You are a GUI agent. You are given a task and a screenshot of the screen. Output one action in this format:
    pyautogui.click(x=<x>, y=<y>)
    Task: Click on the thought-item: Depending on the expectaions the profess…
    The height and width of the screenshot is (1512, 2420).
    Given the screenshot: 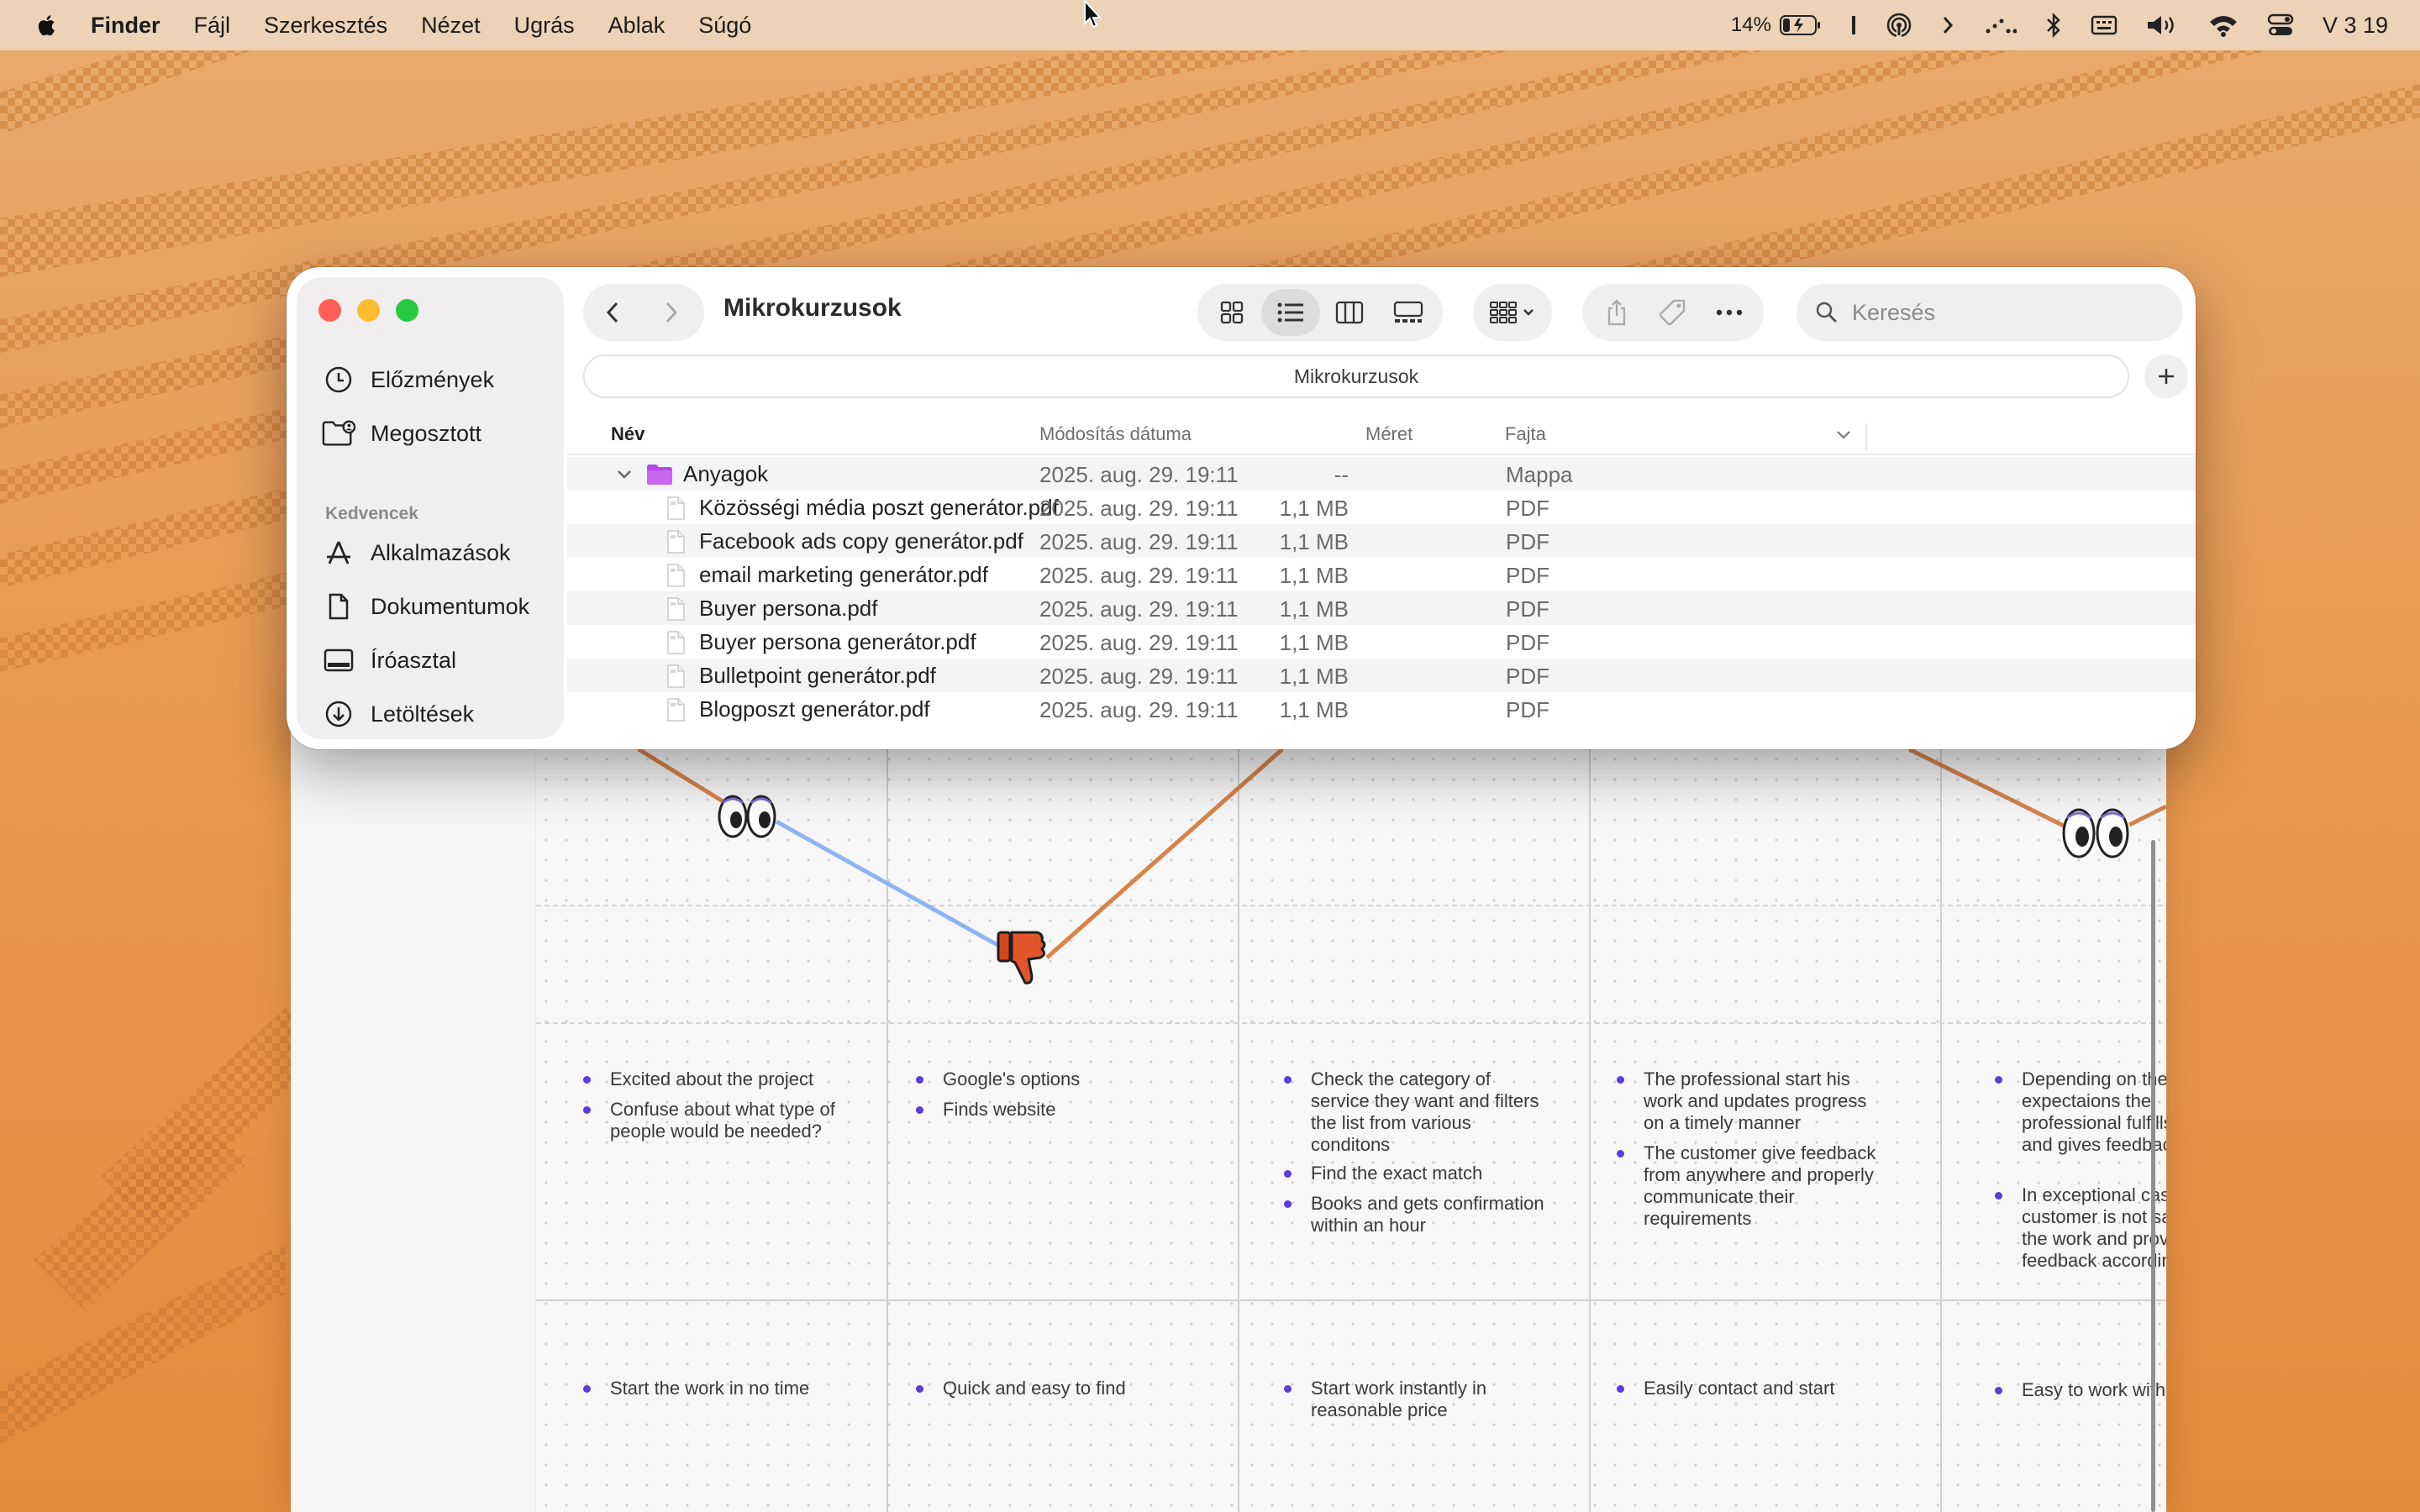 What is the action you would take?
    pyautogui.click(x=2081, y=1112)
    